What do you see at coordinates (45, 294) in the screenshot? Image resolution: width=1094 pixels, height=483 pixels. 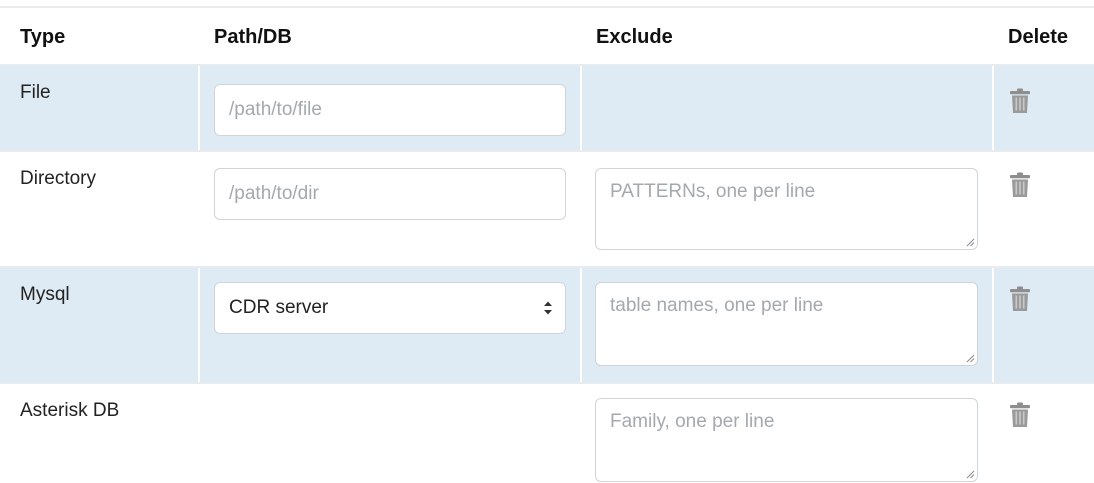 I see `row-type-label: Mysql` at bounding box center [45, 294].